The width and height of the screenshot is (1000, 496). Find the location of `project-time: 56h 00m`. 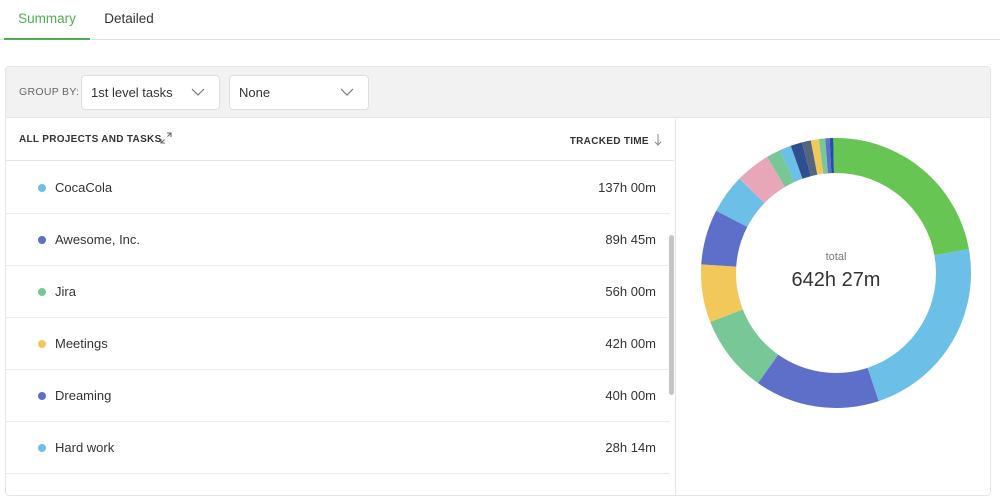

project-time: 56h 00m is located at coordinates (630, 291).